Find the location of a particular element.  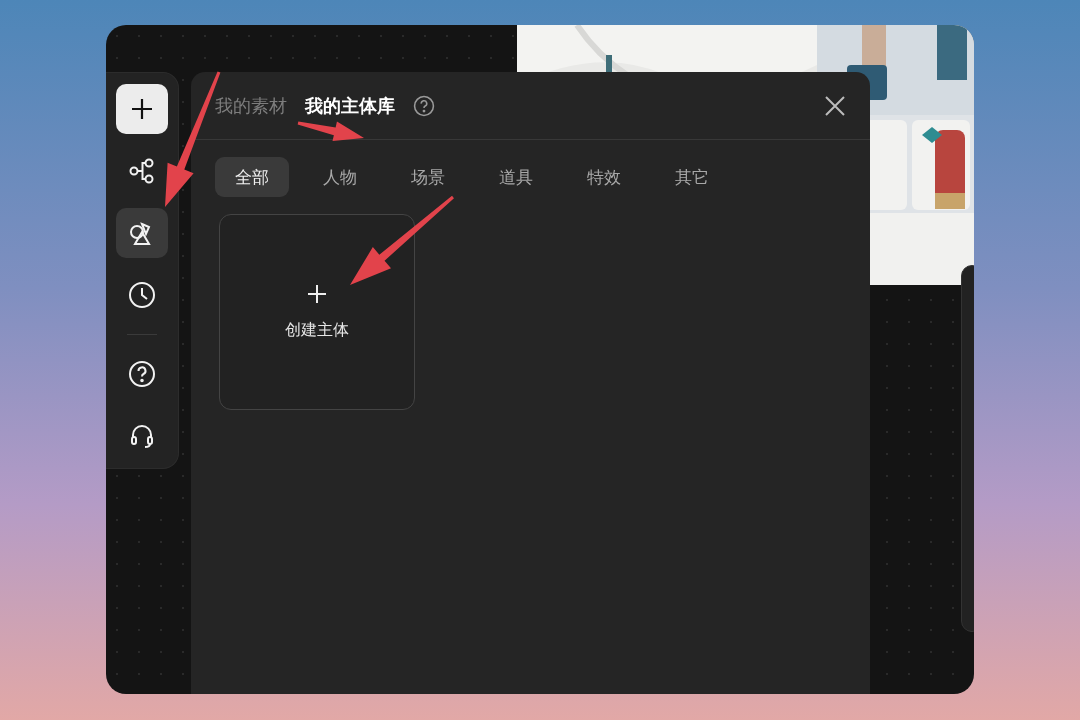

nodes-icon is located at coordinates (142, 171).